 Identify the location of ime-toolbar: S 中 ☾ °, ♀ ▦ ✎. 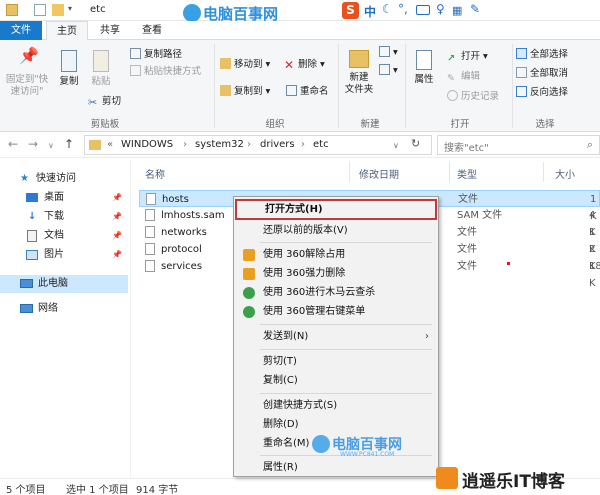
(414, 11).